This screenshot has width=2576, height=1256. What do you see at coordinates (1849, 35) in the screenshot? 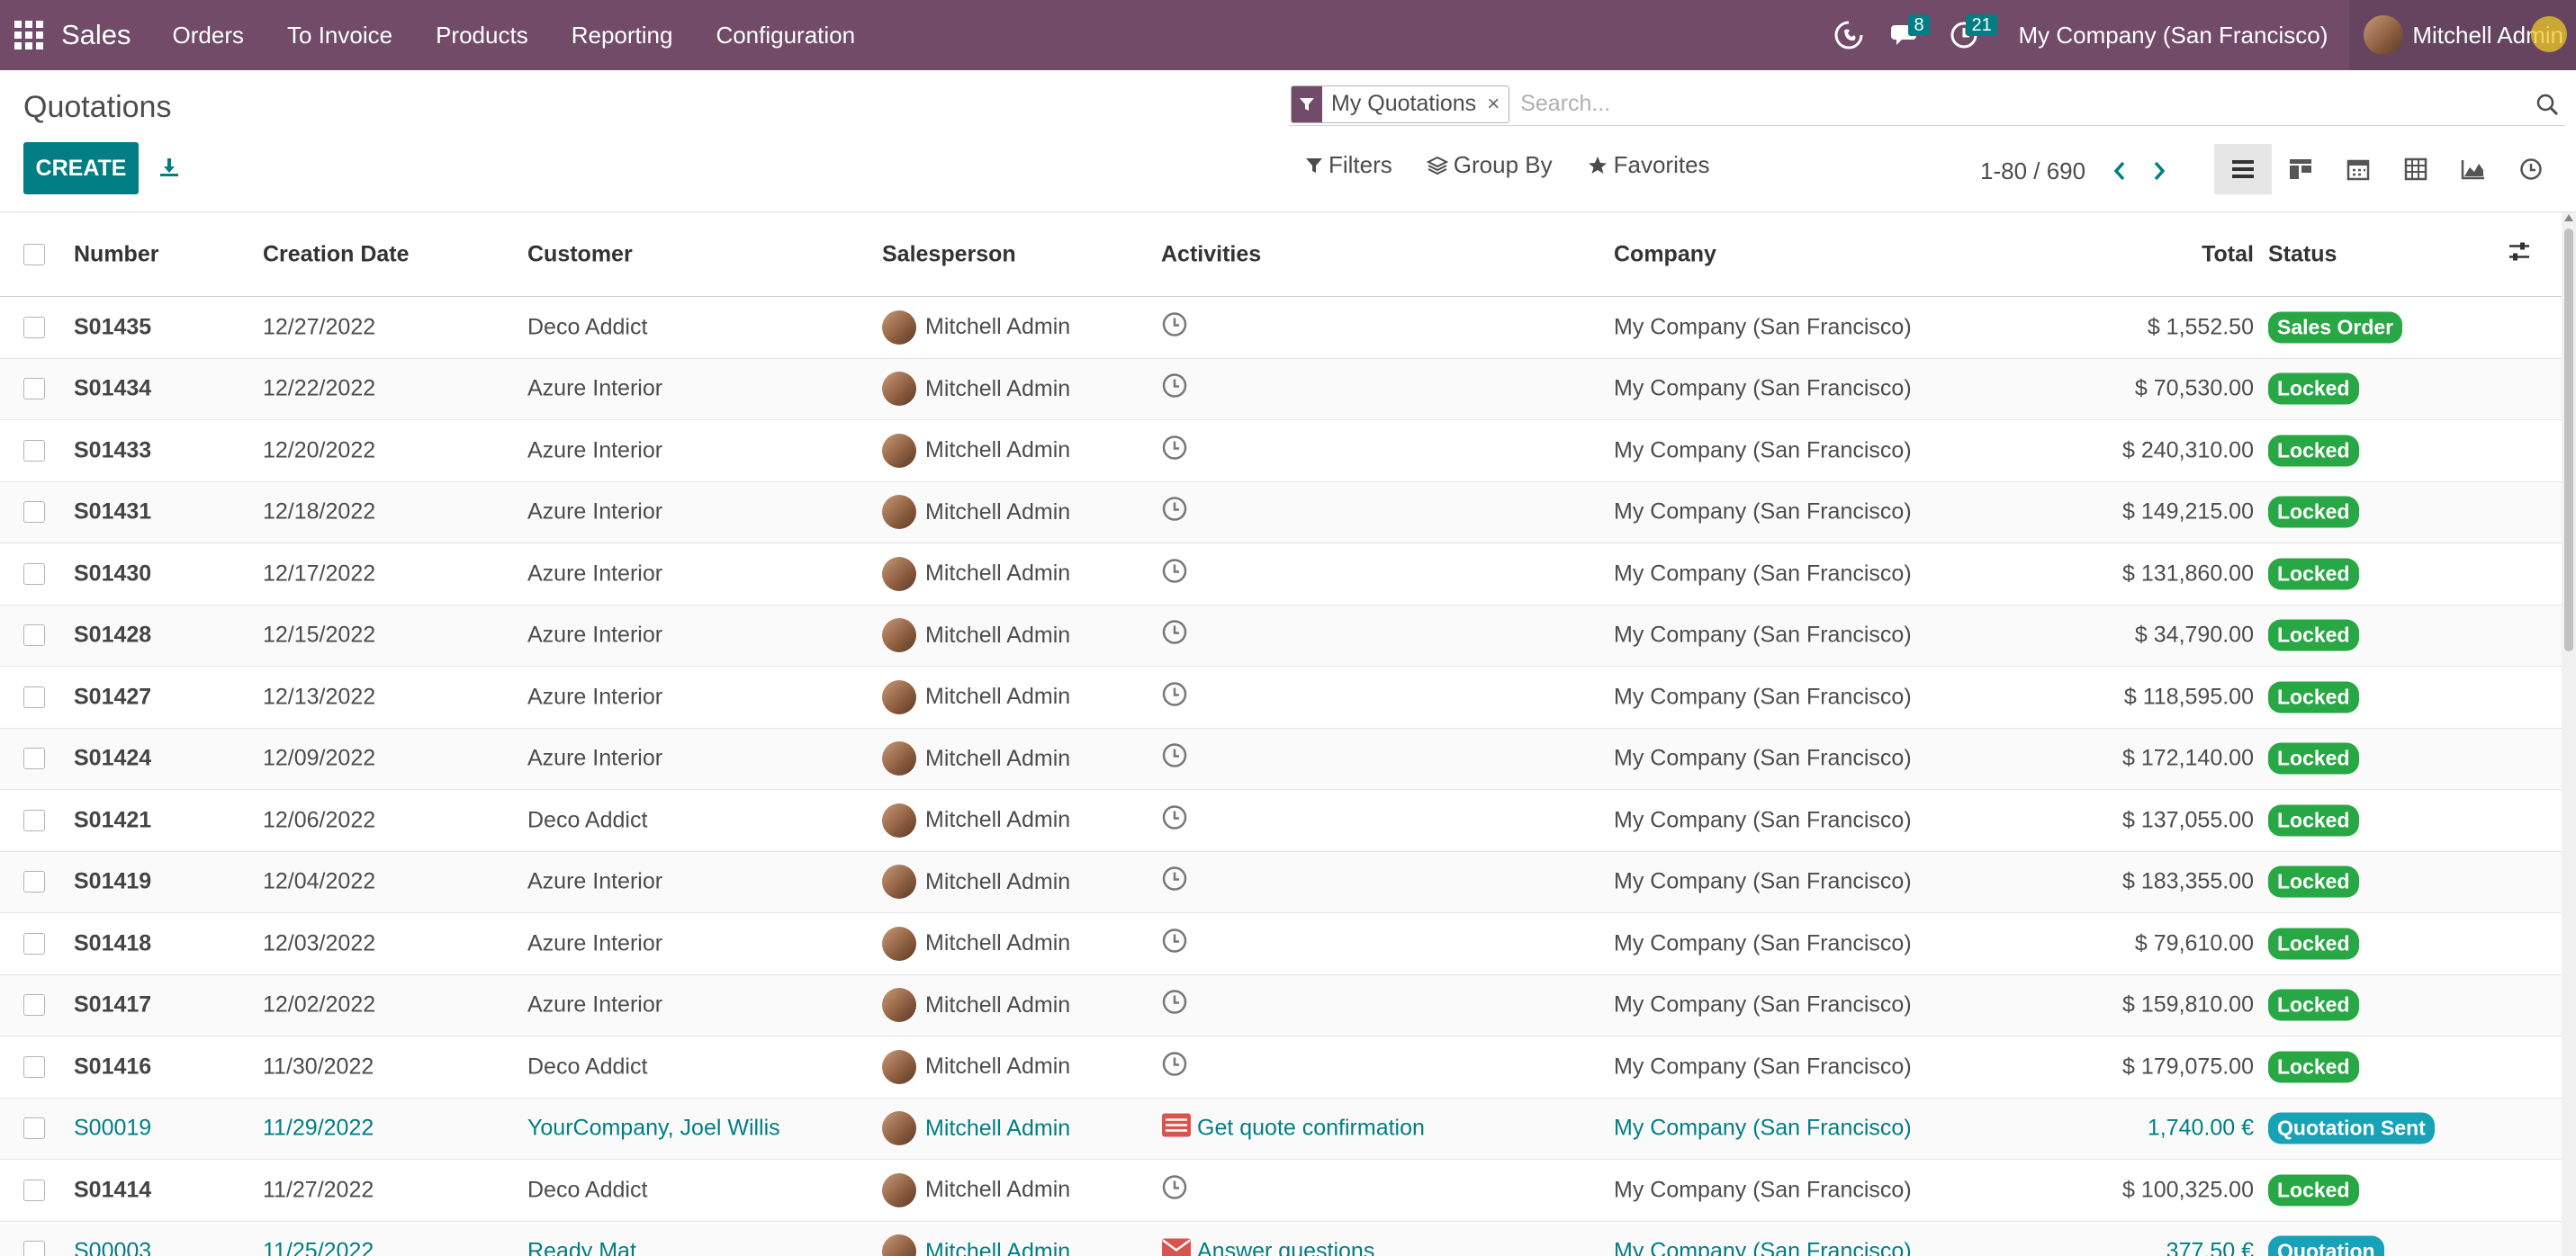
I see `voip-icon` at bounding box center [1849, 35].